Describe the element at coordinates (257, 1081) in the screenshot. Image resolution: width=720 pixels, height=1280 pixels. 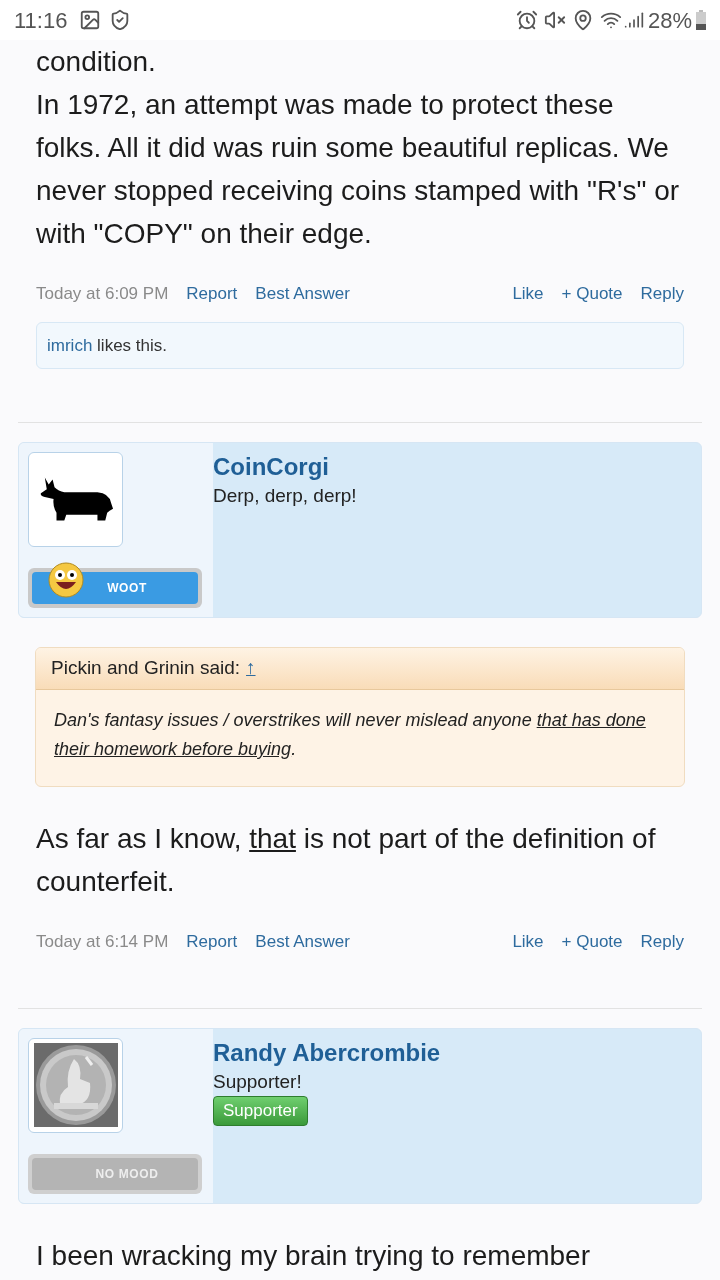
I see `user-title: Supporter!` at that location.